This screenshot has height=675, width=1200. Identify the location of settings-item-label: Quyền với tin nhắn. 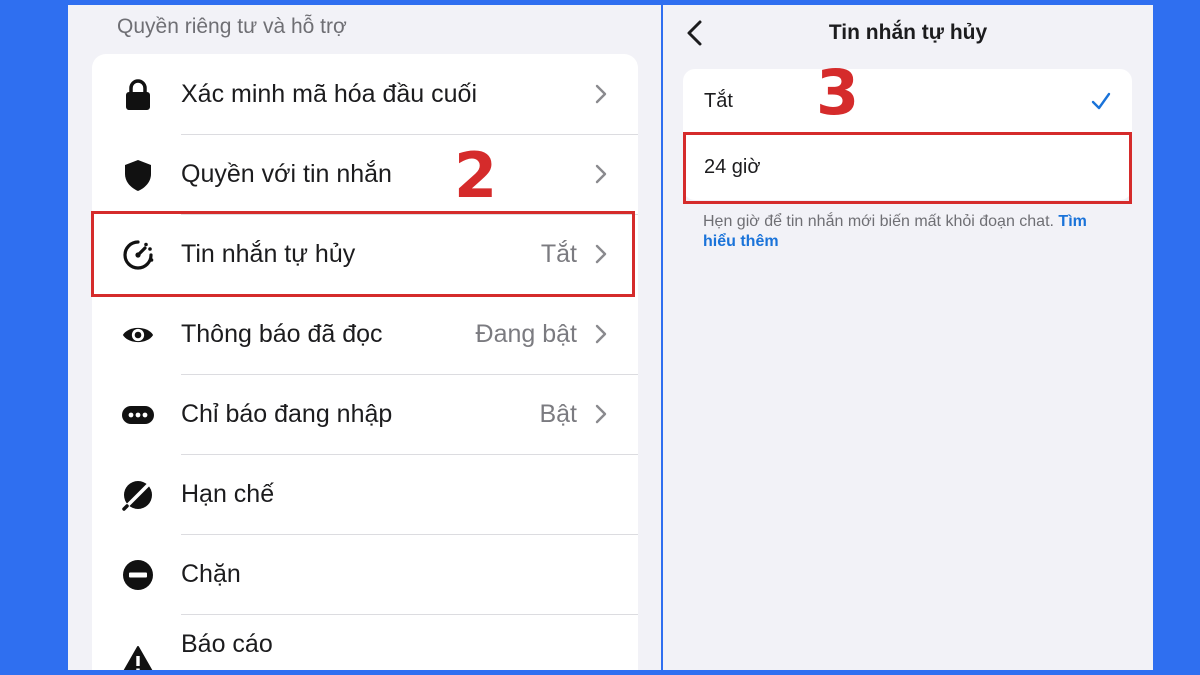
(286, 174).